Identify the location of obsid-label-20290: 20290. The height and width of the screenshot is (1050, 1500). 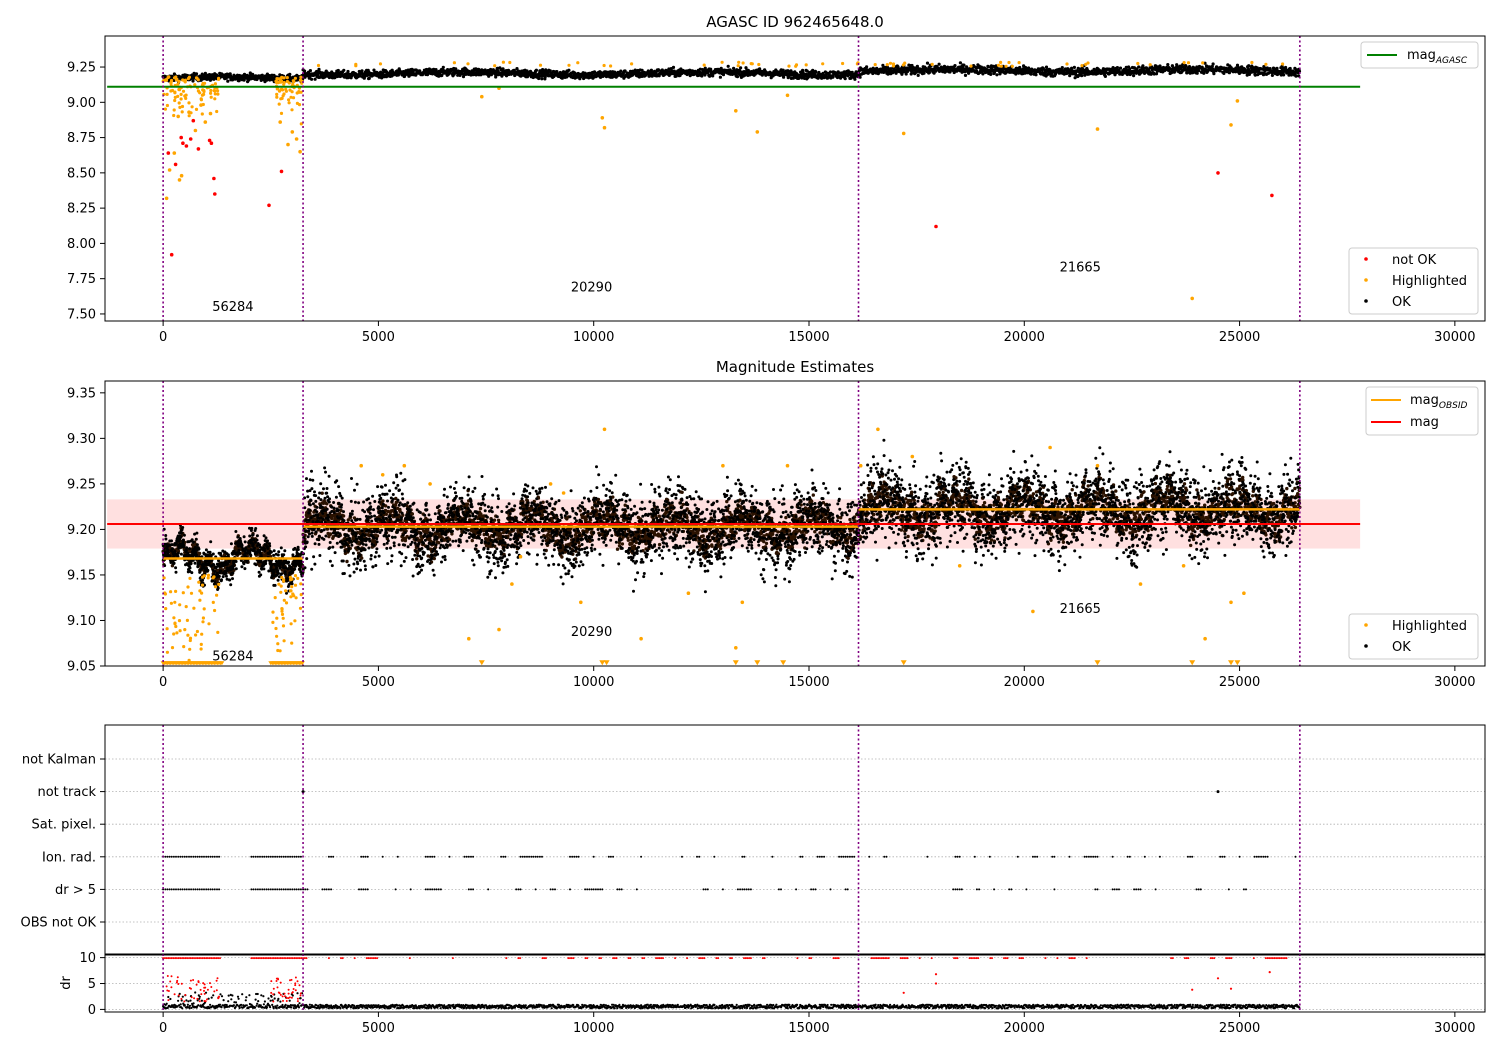
(591, 287).